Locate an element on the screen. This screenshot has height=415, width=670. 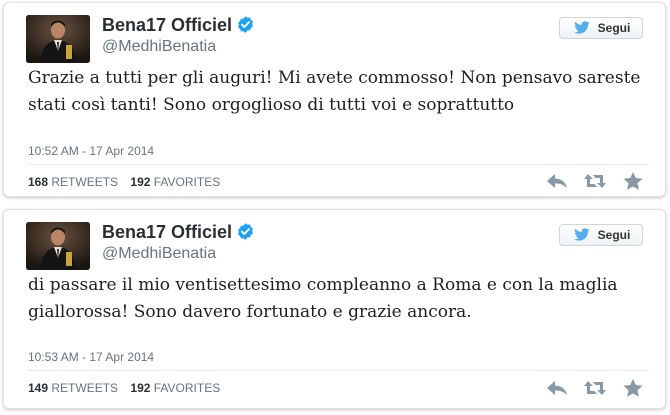
tweet-stats: 168 RETWEETS 192 FAVORITES is located at coordinates (128, 182).